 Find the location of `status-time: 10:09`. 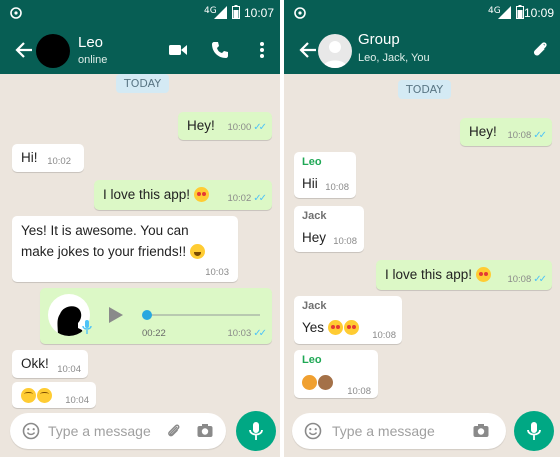

status-time: 10:09 is located at coordinates (538, 13).